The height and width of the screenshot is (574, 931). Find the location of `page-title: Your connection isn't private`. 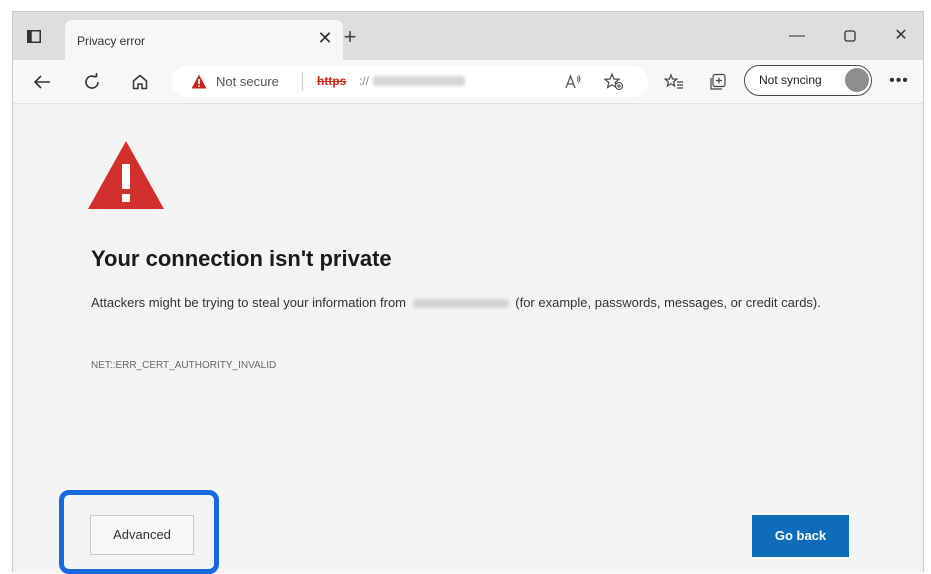

page-title: Your connection isn't private is located at coordinates (241, 258).